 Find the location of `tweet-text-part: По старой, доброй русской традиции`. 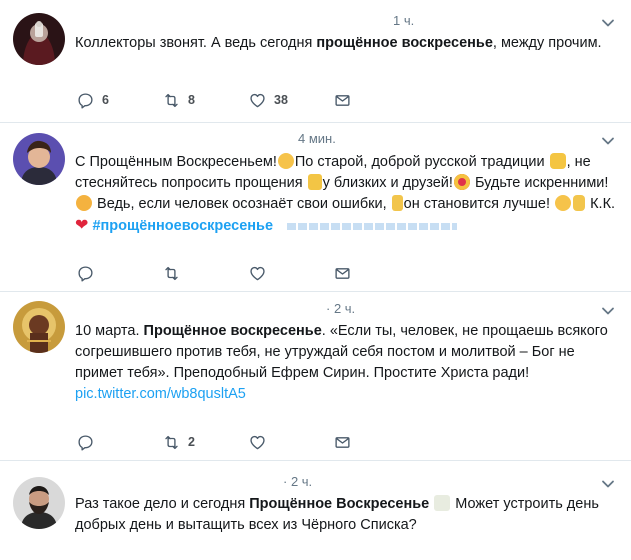

tweet-text-part: По старой, доброй русской традиции is located at coordinates (419, 162).